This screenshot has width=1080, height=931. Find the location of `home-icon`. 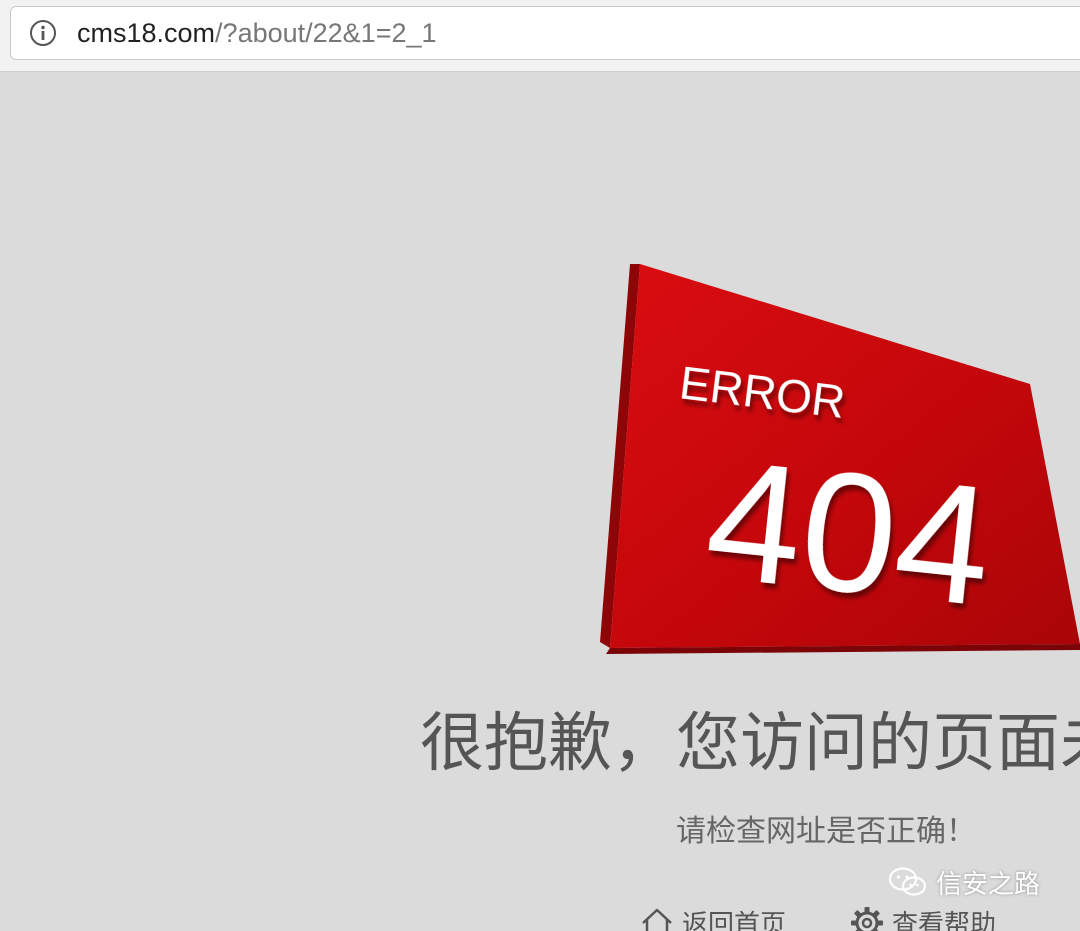

home-icon is located at coordinates (657, 919).